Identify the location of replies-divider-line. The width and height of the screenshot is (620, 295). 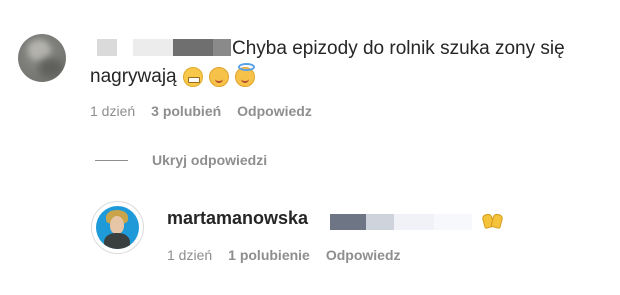
(111, 160).